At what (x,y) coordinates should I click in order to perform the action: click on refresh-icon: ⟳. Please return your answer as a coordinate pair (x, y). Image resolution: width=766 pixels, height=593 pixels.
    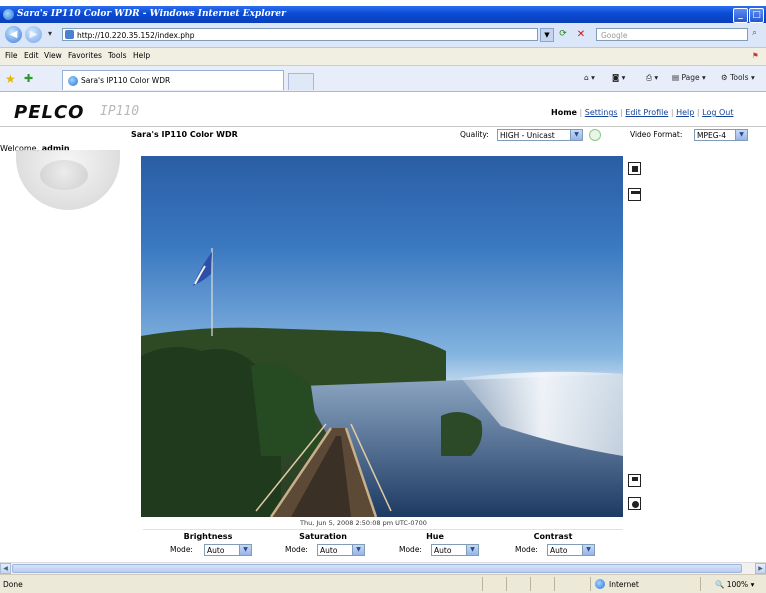
    Looking at the image, I should click on (563, 34).